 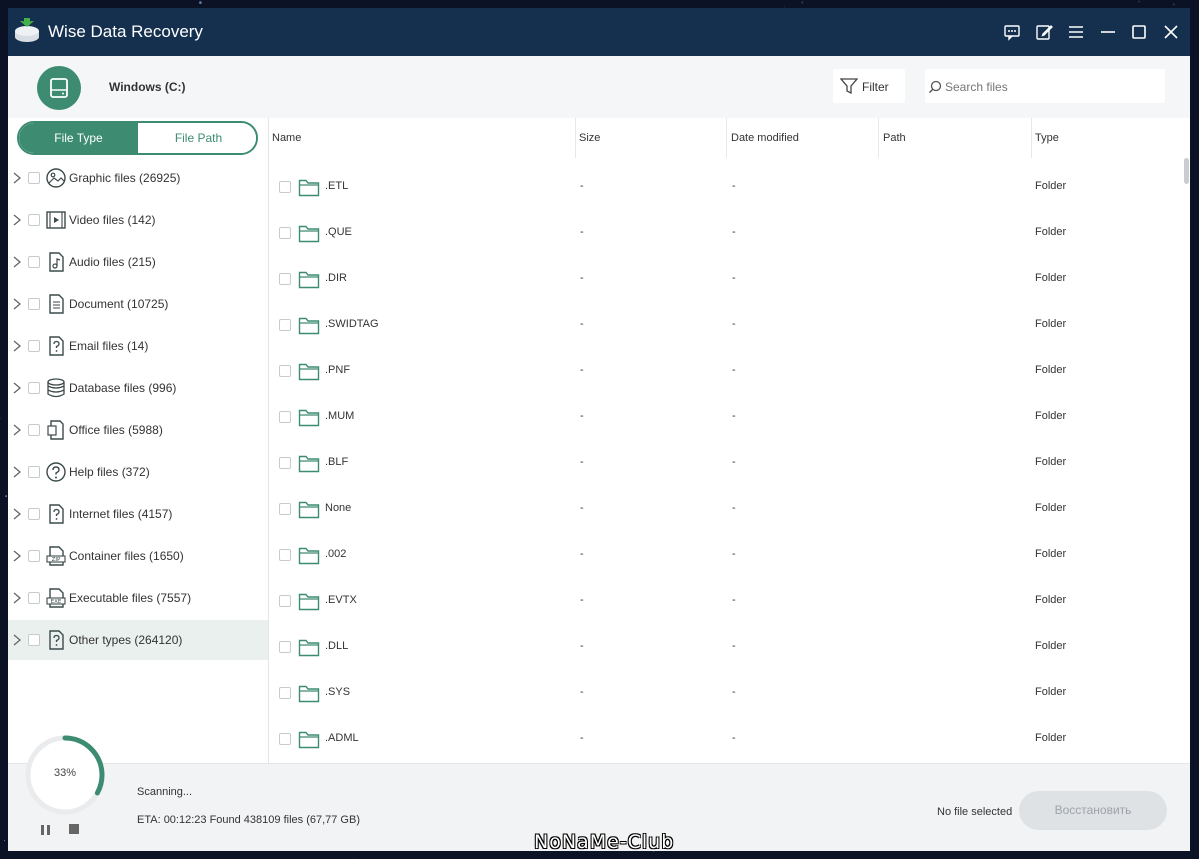 I want to click on category-item: Database files (996), so click(x=138, y=388).